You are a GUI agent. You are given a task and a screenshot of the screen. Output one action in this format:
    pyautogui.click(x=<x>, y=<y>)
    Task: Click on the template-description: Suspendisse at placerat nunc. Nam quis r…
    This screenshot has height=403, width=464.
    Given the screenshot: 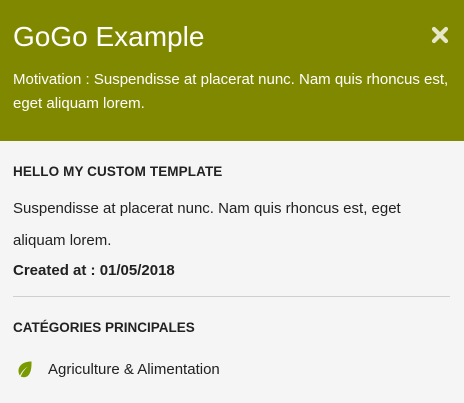 What is the action you would take?
    pyautogui.click(x=207, y=224)
    